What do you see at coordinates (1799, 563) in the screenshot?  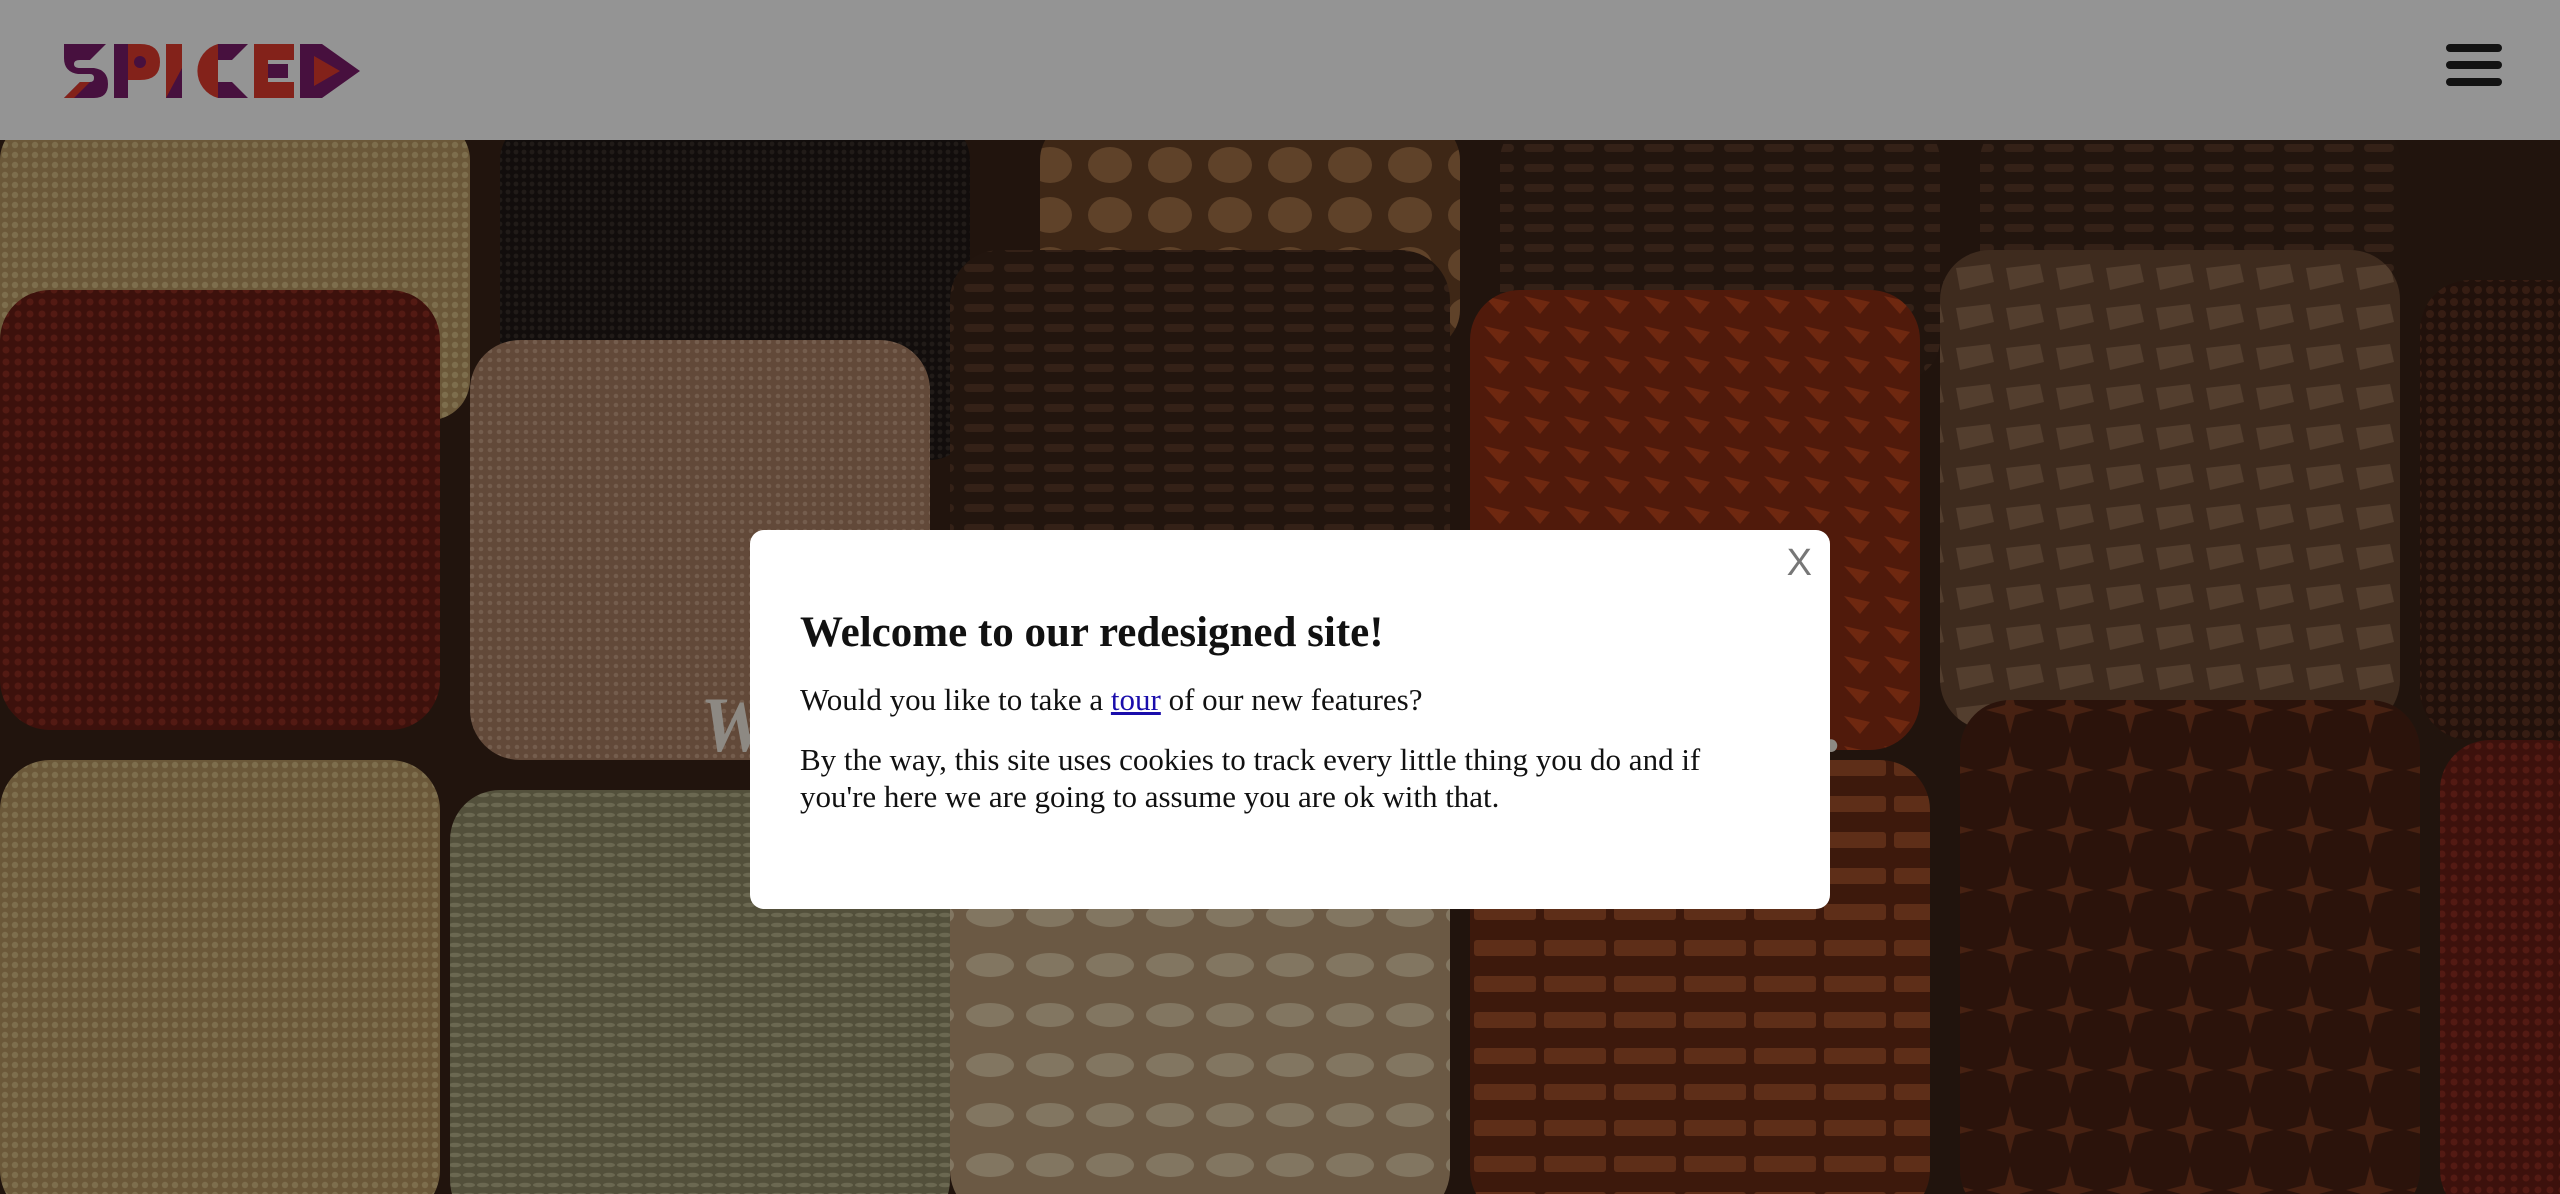 I see `close-button: X` at bounding box center [1799, 563].